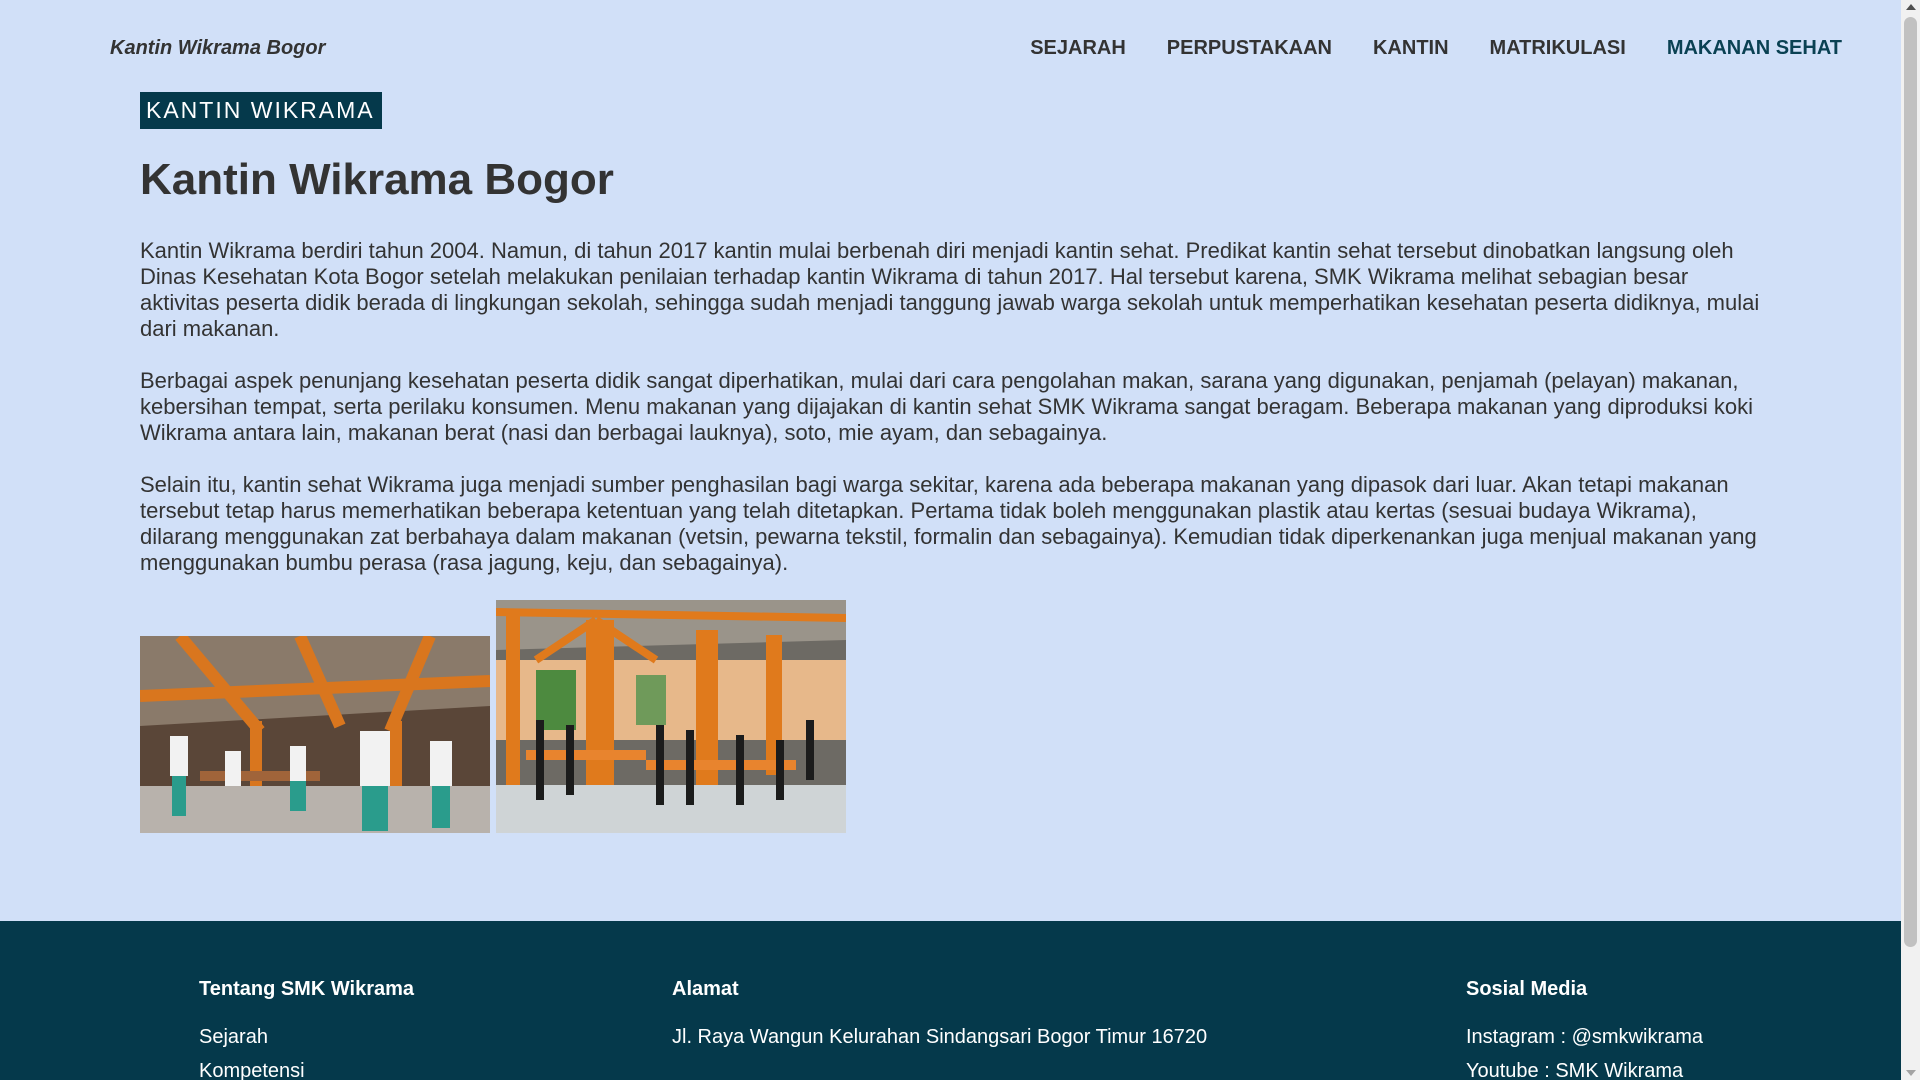  What do you see at coordinates (315, 734) in the screenshot?
I see `canteen-students-photo` at bounding box center [315, 734].